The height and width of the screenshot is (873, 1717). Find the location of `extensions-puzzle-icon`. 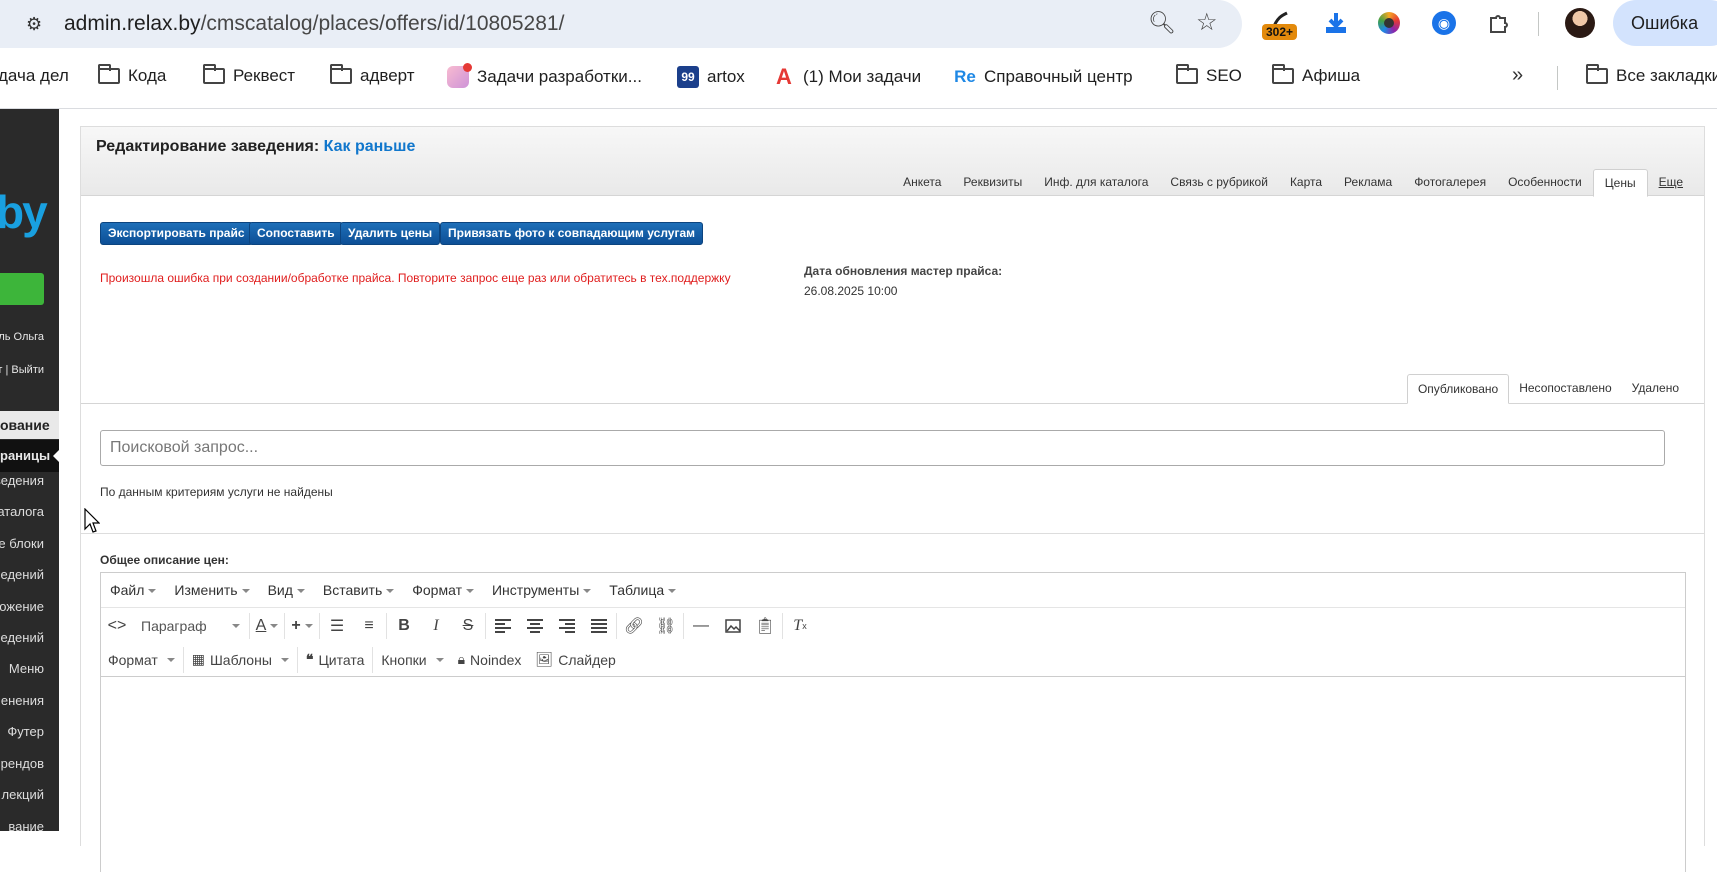

extensions-puzzle-icon is located at coordinates (1499, 23).